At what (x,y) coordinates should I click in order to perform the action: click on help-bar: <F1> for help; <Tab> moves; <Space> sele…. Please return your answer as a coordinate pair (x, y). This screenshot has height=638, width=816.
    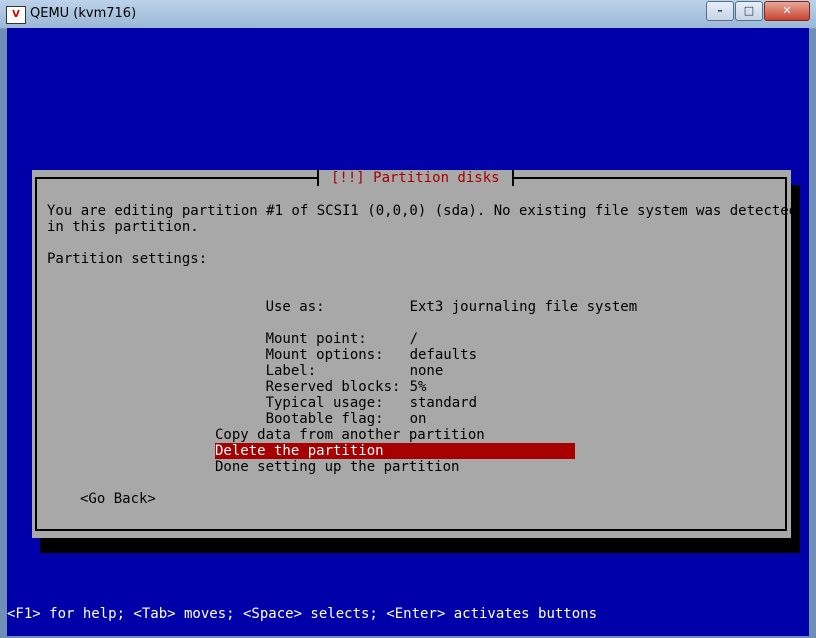
    Looking at the image, I should click on (302, 614).